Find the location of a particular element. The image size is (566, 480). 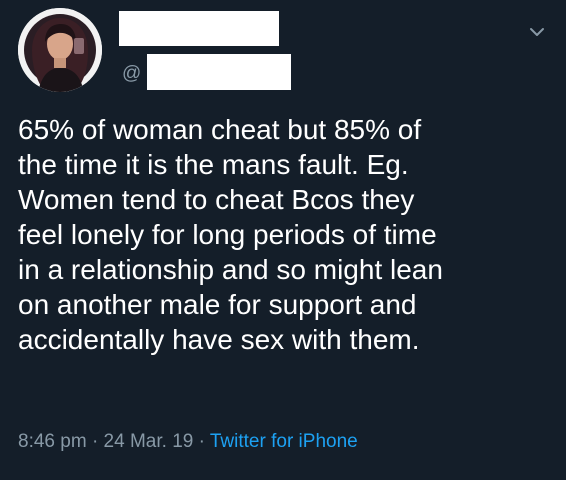

tweet-source-link: Twitter for iPhone is located at coordinates (284, 441).